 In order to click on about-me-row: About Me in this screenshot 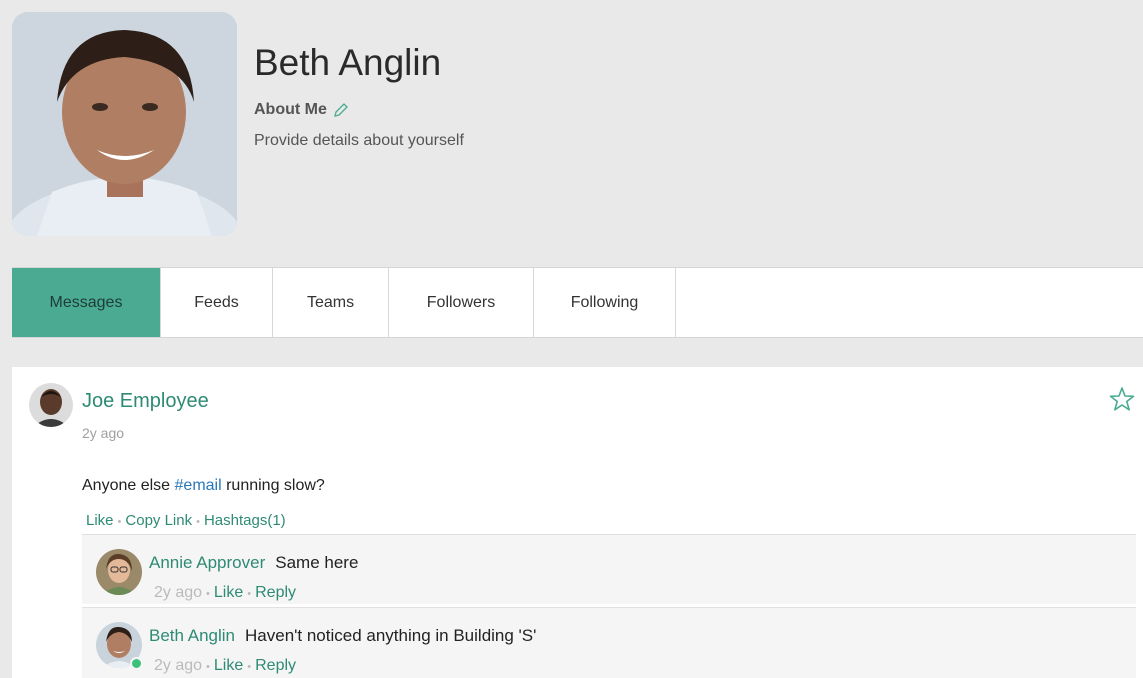, I will do `click(301, 110)`.